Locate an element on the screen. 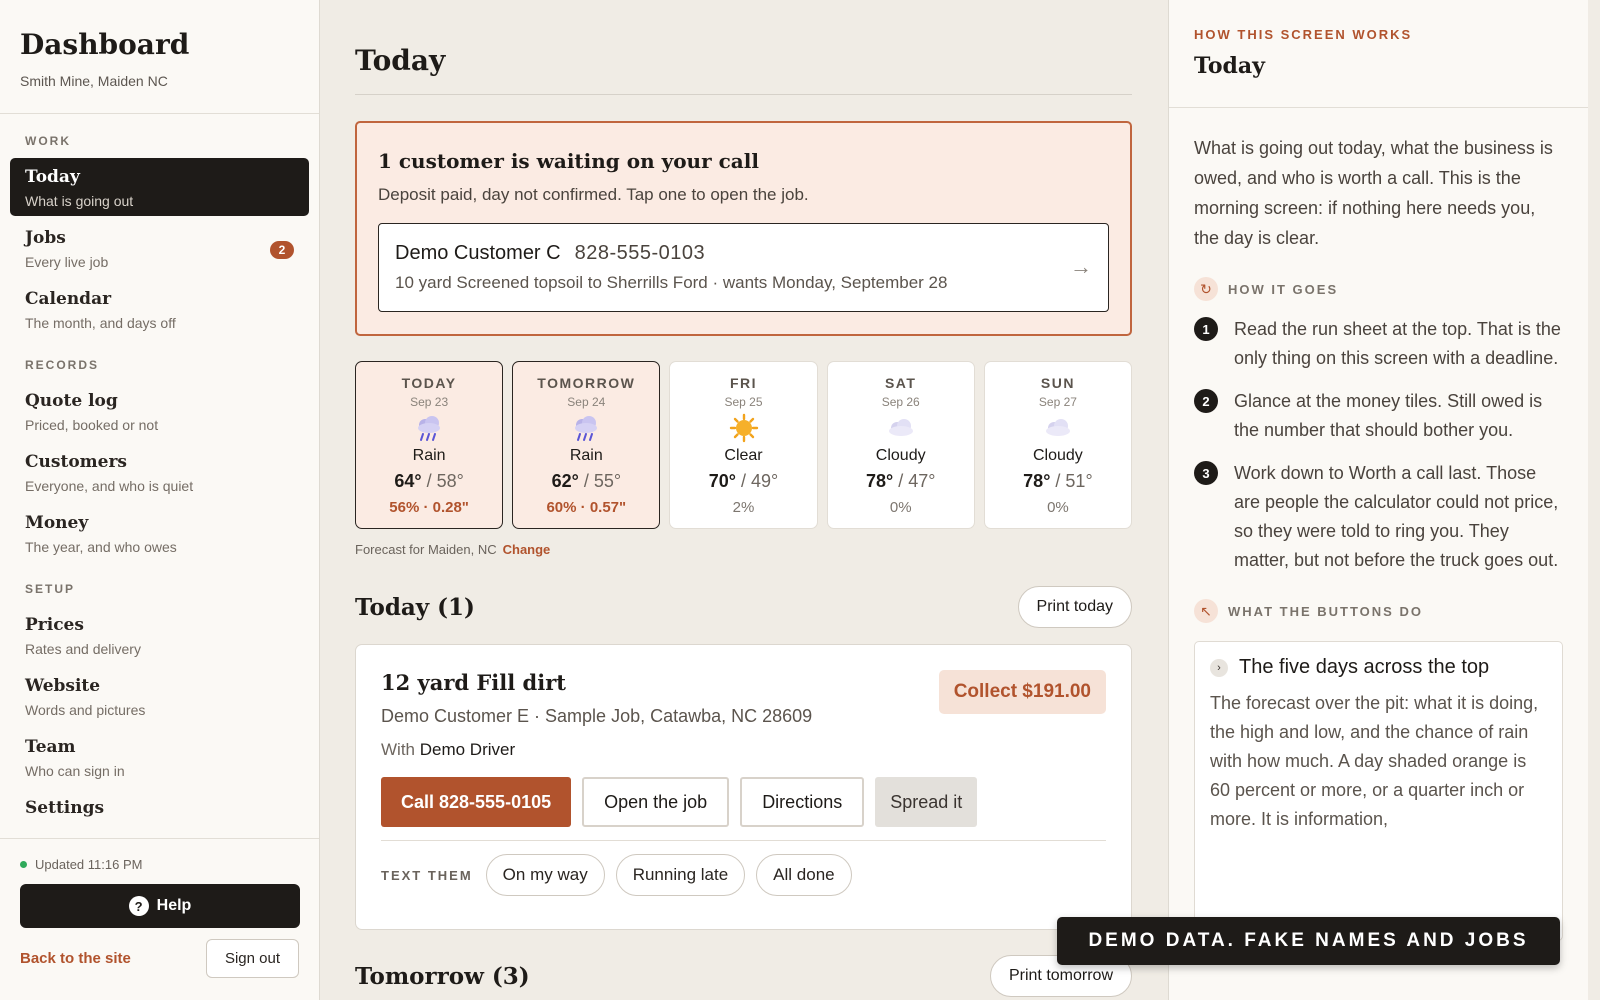  step-number: 1 is located at coordinates (1206, 329).